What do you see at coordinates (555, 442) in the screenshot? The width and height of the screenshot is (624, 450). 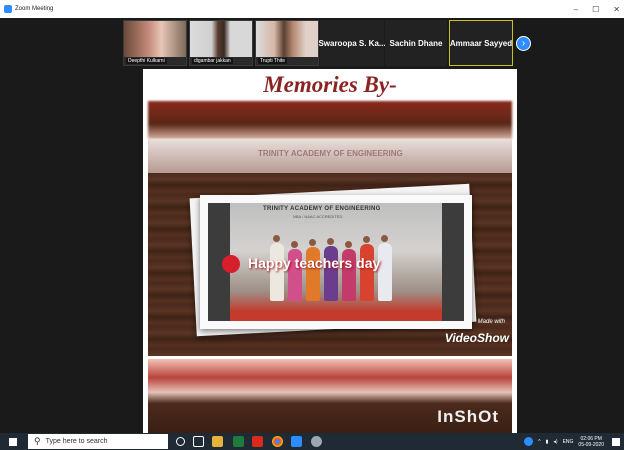 I see `speaker-icon: ◂)` at bounding box center [555, 442].